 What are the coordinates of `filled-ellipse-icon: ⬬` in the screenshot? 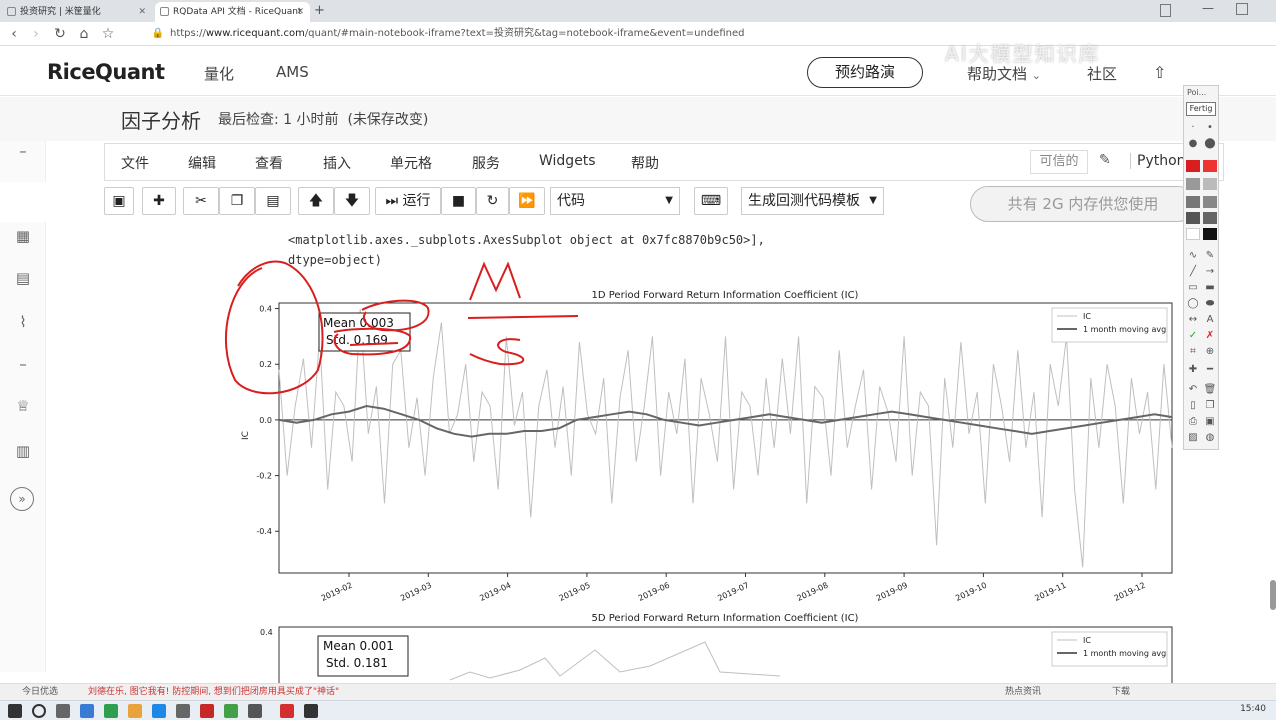 It's located at (1210, 304).